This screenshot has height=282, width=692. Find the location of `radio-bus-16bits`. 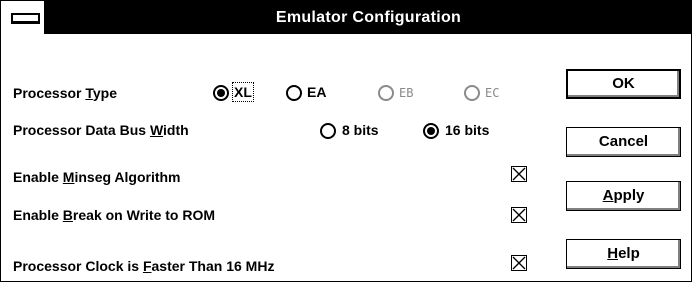

radio-bus-16bits is located at coordinates (431, 131).